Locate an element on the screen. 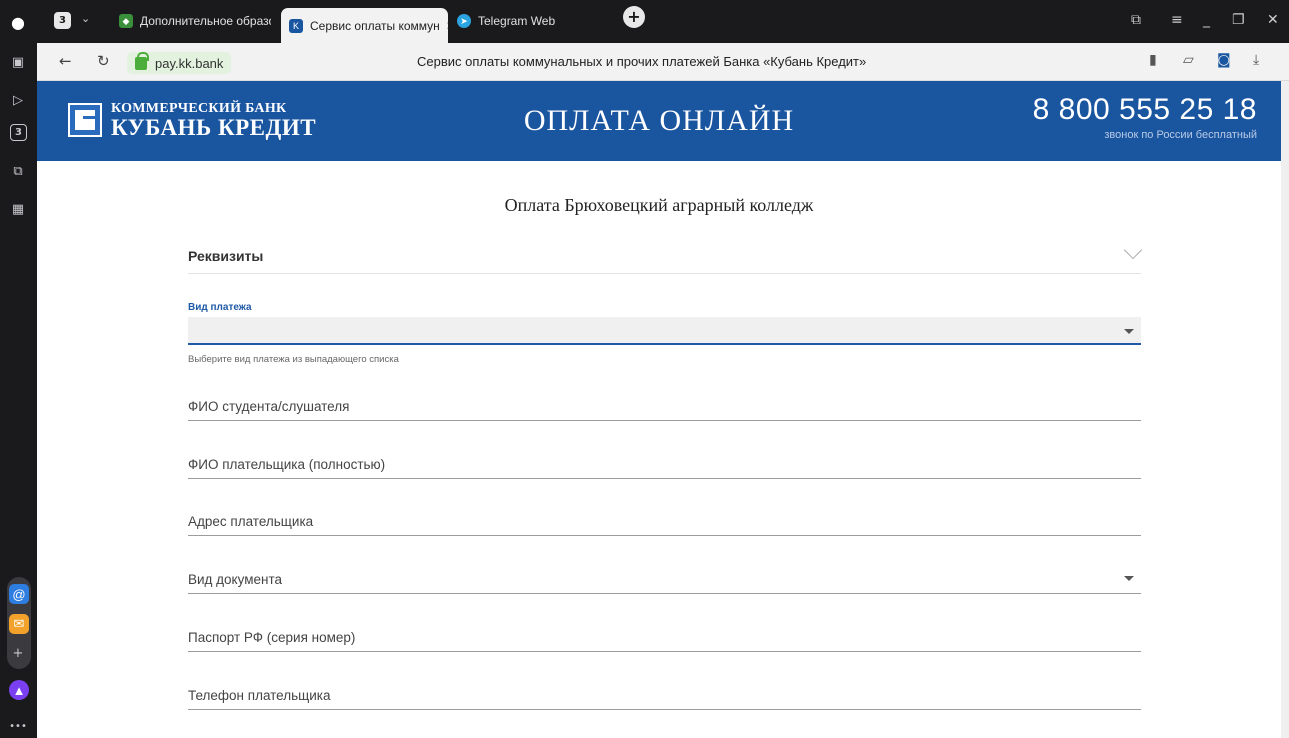 Image resolution: width=1289 pixels, height=738 pixels. student-name-field: ФИО студента/слушателя is located at coordinates (664, 408).